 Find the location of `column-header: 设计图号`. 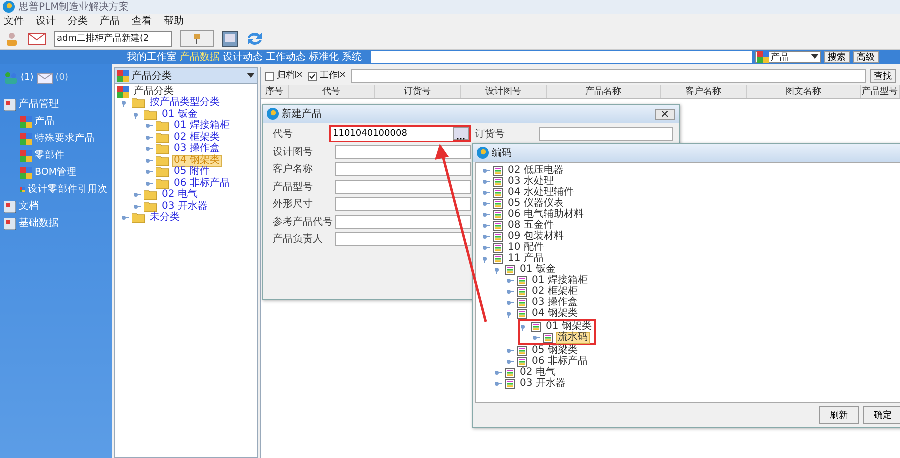

column-header: 设计图号 is located at coordinates (504, 91).